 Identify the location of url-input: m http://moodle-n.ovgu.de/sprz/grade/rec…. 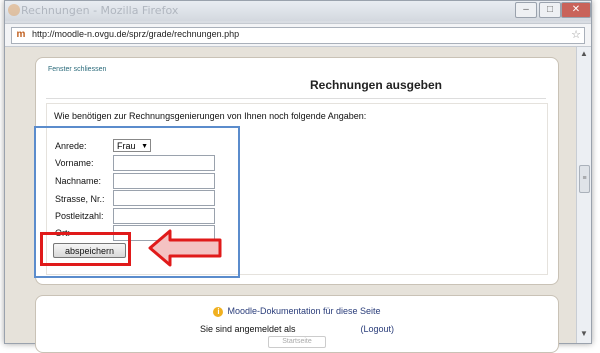
(298, 35).